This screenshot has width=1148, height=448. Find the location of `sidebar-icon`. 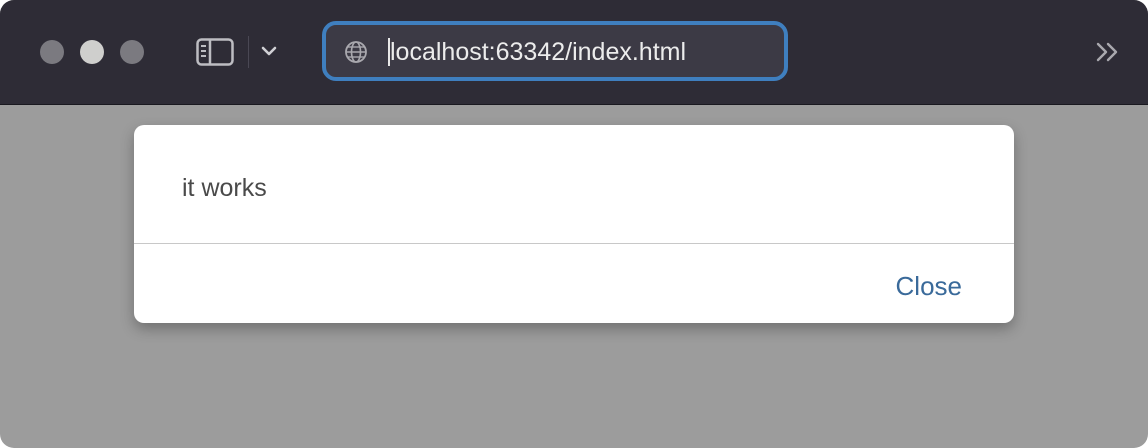

sidebar-icon is located at coordinates (215, 52).